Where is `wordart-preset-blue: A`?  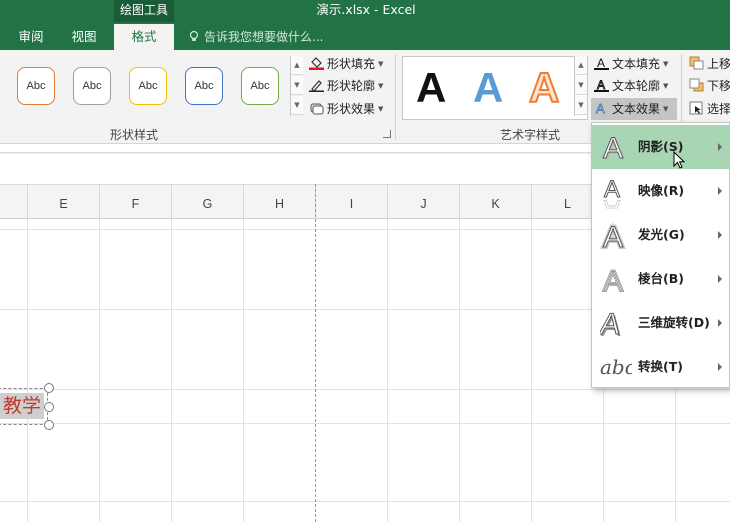
wordart-preset-blue: A is located at coordinates (488, 88).